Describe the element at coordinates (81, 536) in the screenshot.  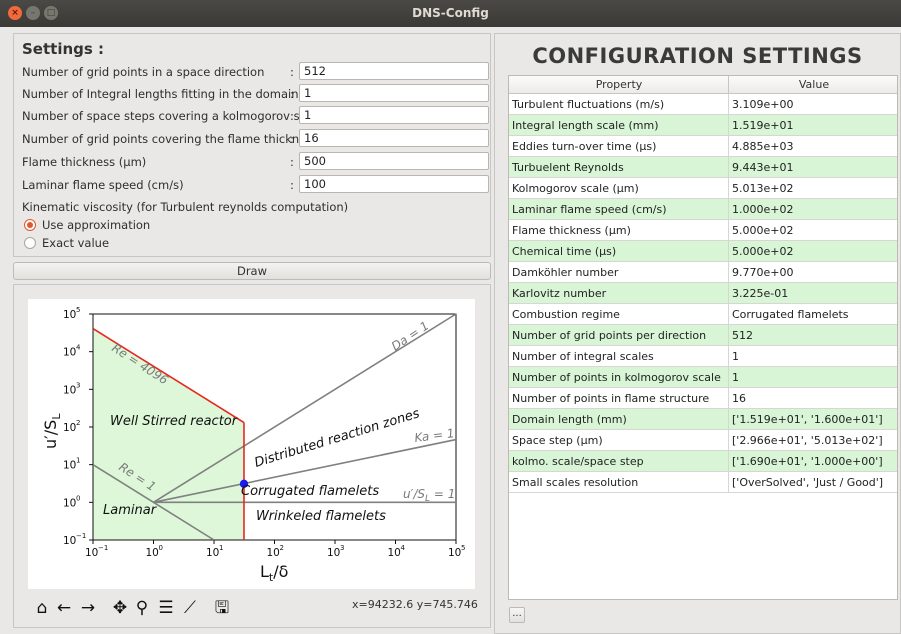
I see `y-tick-exponent: −1` at that location.